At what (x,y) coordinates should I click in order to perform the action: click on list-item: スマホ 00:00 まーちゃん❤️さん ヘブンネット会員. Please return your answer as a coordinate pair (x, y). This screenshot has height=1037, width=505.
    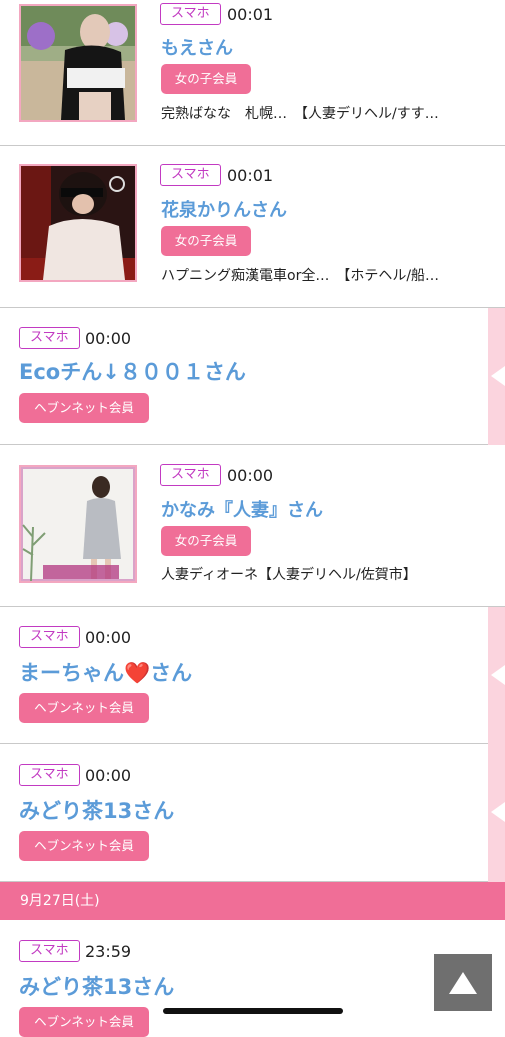
    Looking at the image, I should click on (252, 675).